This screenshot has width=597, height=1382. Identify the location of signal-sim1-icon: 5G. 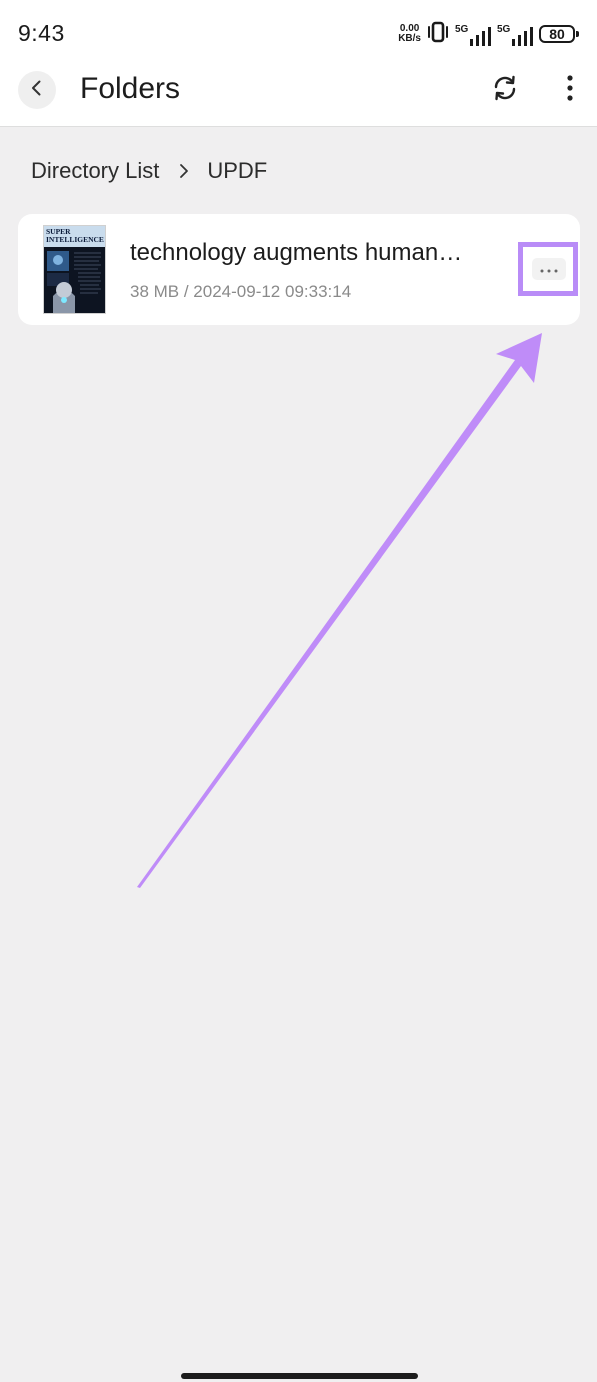
(473, 34).